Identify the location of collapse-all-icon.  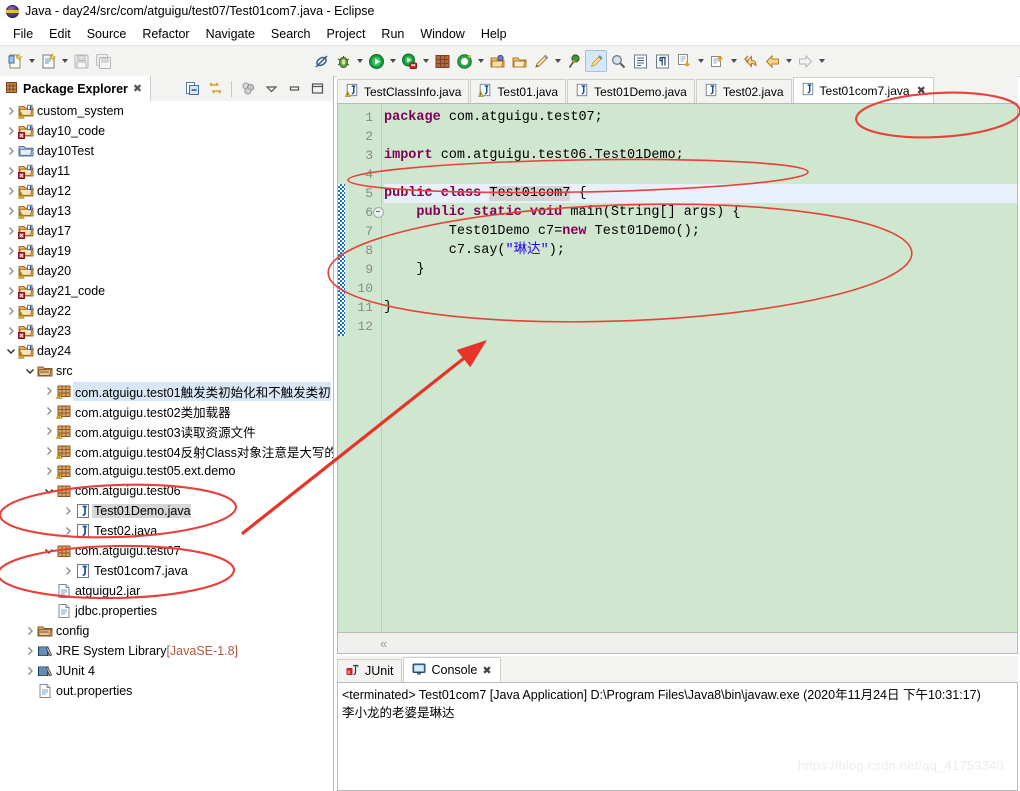
(192, 89).